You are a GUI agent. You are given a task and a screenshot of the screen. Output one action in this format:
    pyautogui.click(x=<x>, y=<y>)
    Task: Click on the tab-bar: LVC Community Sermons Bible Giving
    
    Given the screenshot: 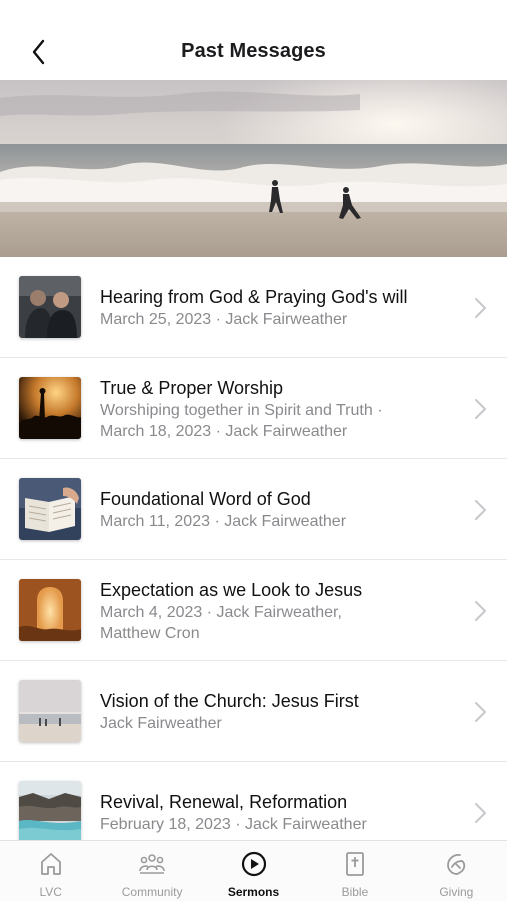 What is the action you would take?
    pyautogui.click(x=253, y=870)
    